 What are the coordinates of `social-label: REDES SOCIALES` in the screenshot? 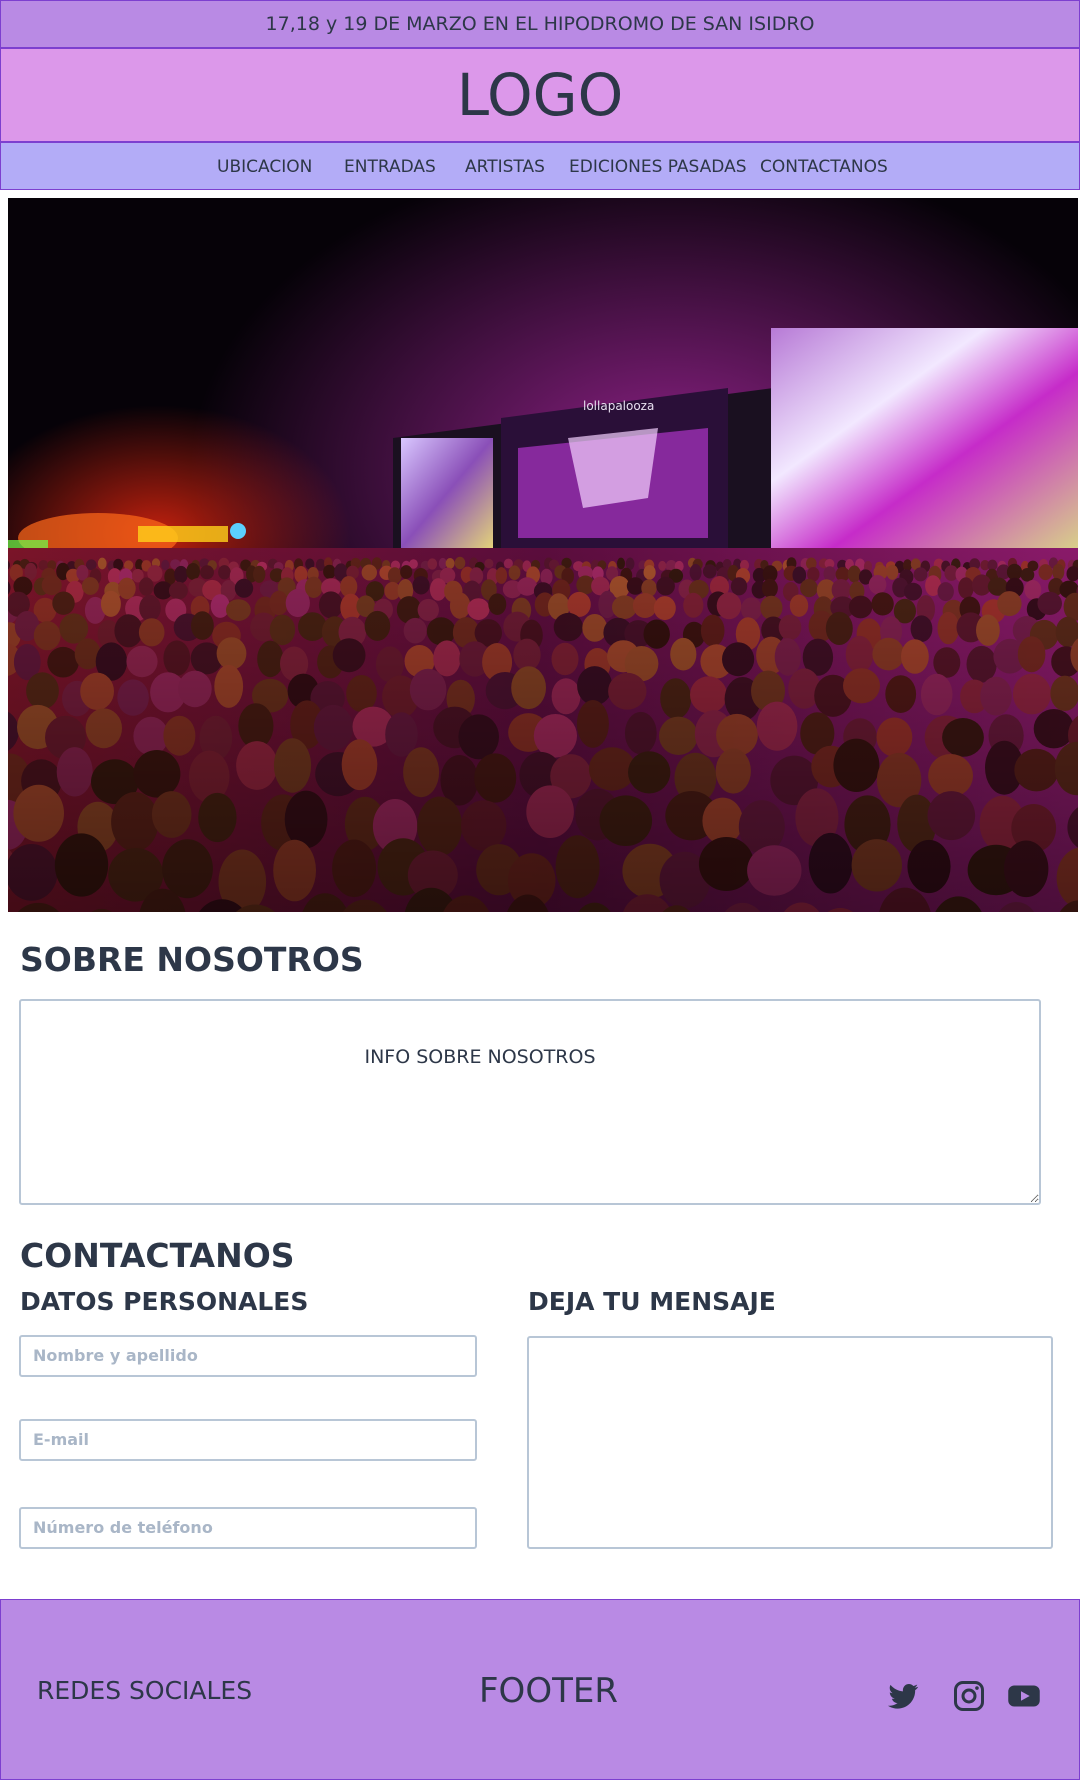 It's located at (145, 1690).